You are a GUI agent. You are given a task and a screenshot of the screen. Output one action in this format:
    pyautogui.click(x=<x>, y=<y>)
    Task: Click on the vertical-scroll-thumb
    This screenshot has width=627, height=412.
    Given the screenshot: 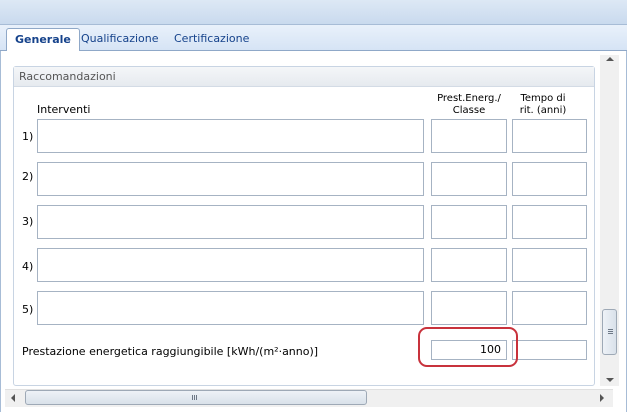 What is the action you would take?
    pyautogui.click(x=609, y=332)
    